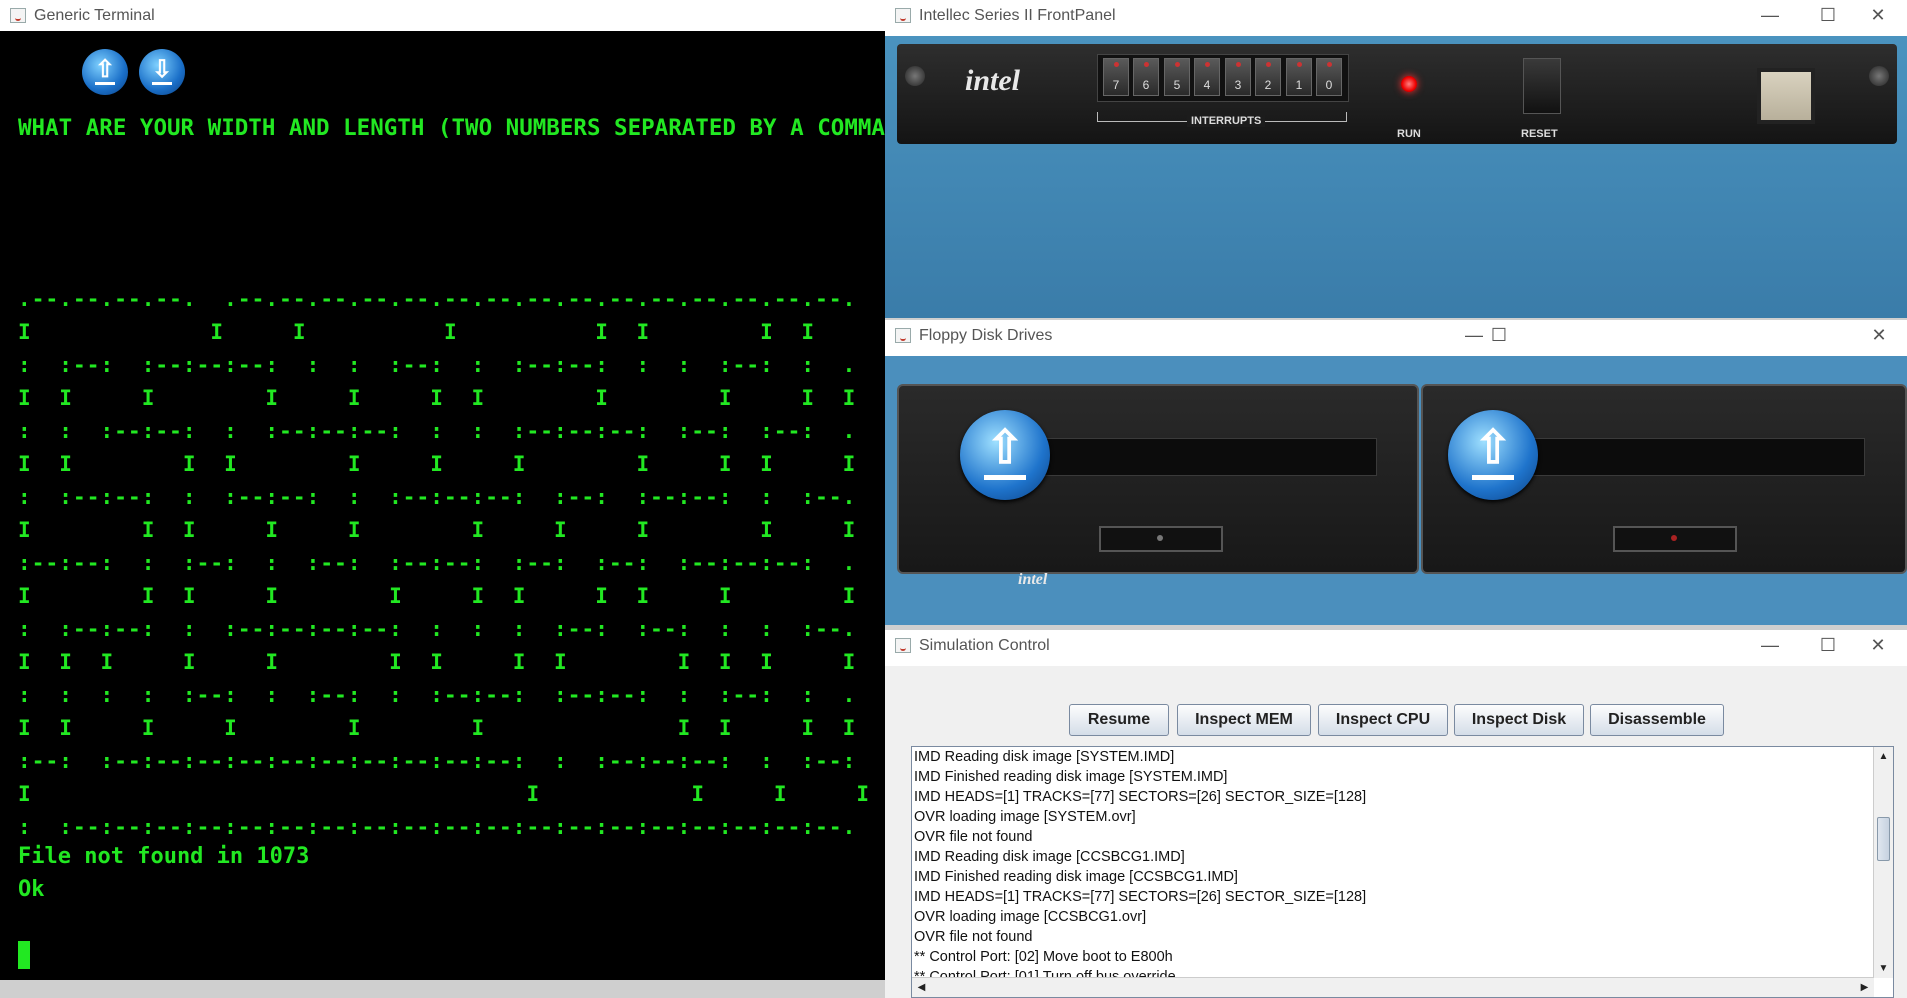 The image size is (1907, 998). I want to click on maze-line: : :--: :--:--:--: : : :--: : :--:--, so click(437, 365).